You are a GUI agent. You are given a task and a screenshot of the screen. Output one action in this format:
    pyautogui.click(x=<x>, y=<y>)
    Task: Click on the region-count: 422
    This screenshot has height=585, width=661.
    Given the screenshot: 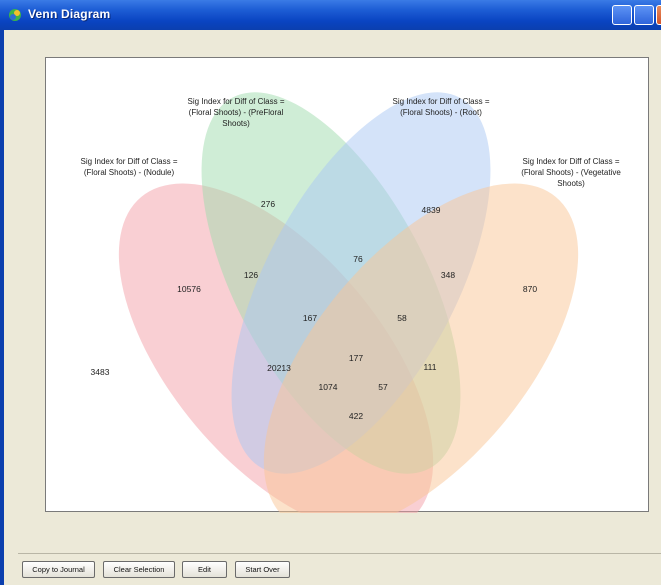 What is the action you would take?
    pyautogui.click(x=356, y=416)
    